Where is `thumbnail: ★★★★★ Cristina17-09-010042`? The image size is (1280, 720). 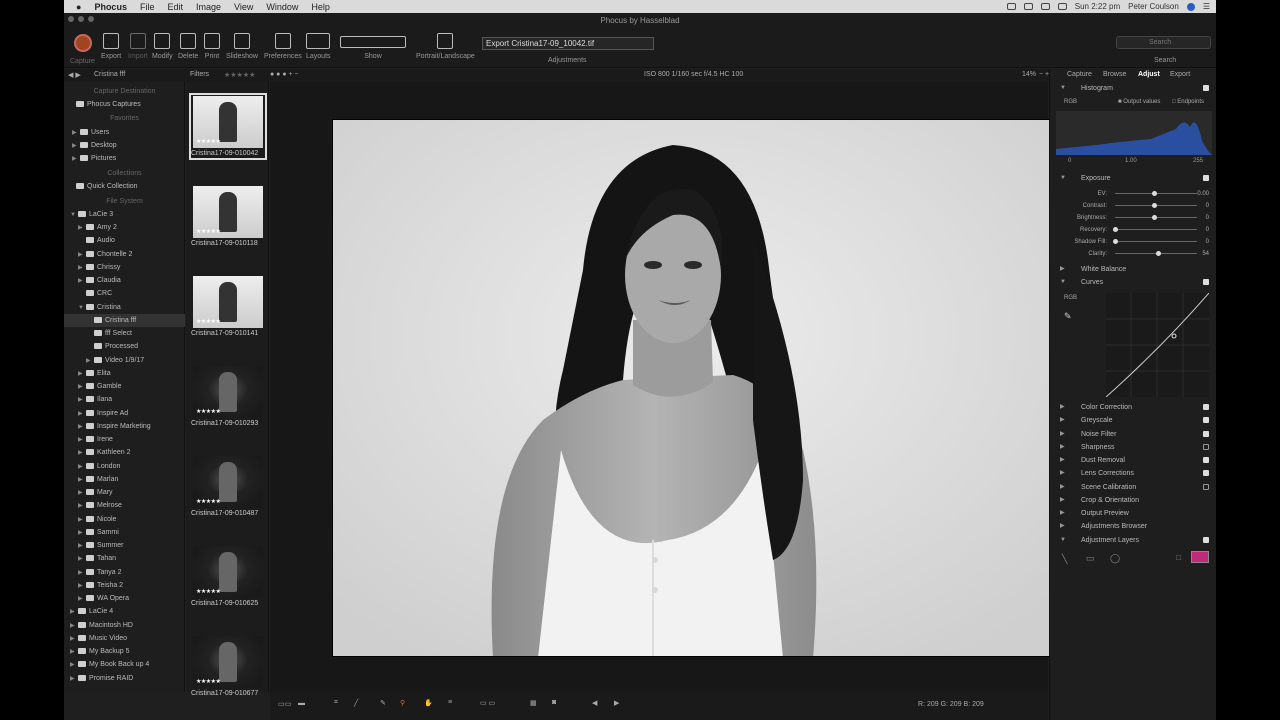
thumbnail: ★★★★★ Cristina17-09-010042 is located at coordinates (228, 126).